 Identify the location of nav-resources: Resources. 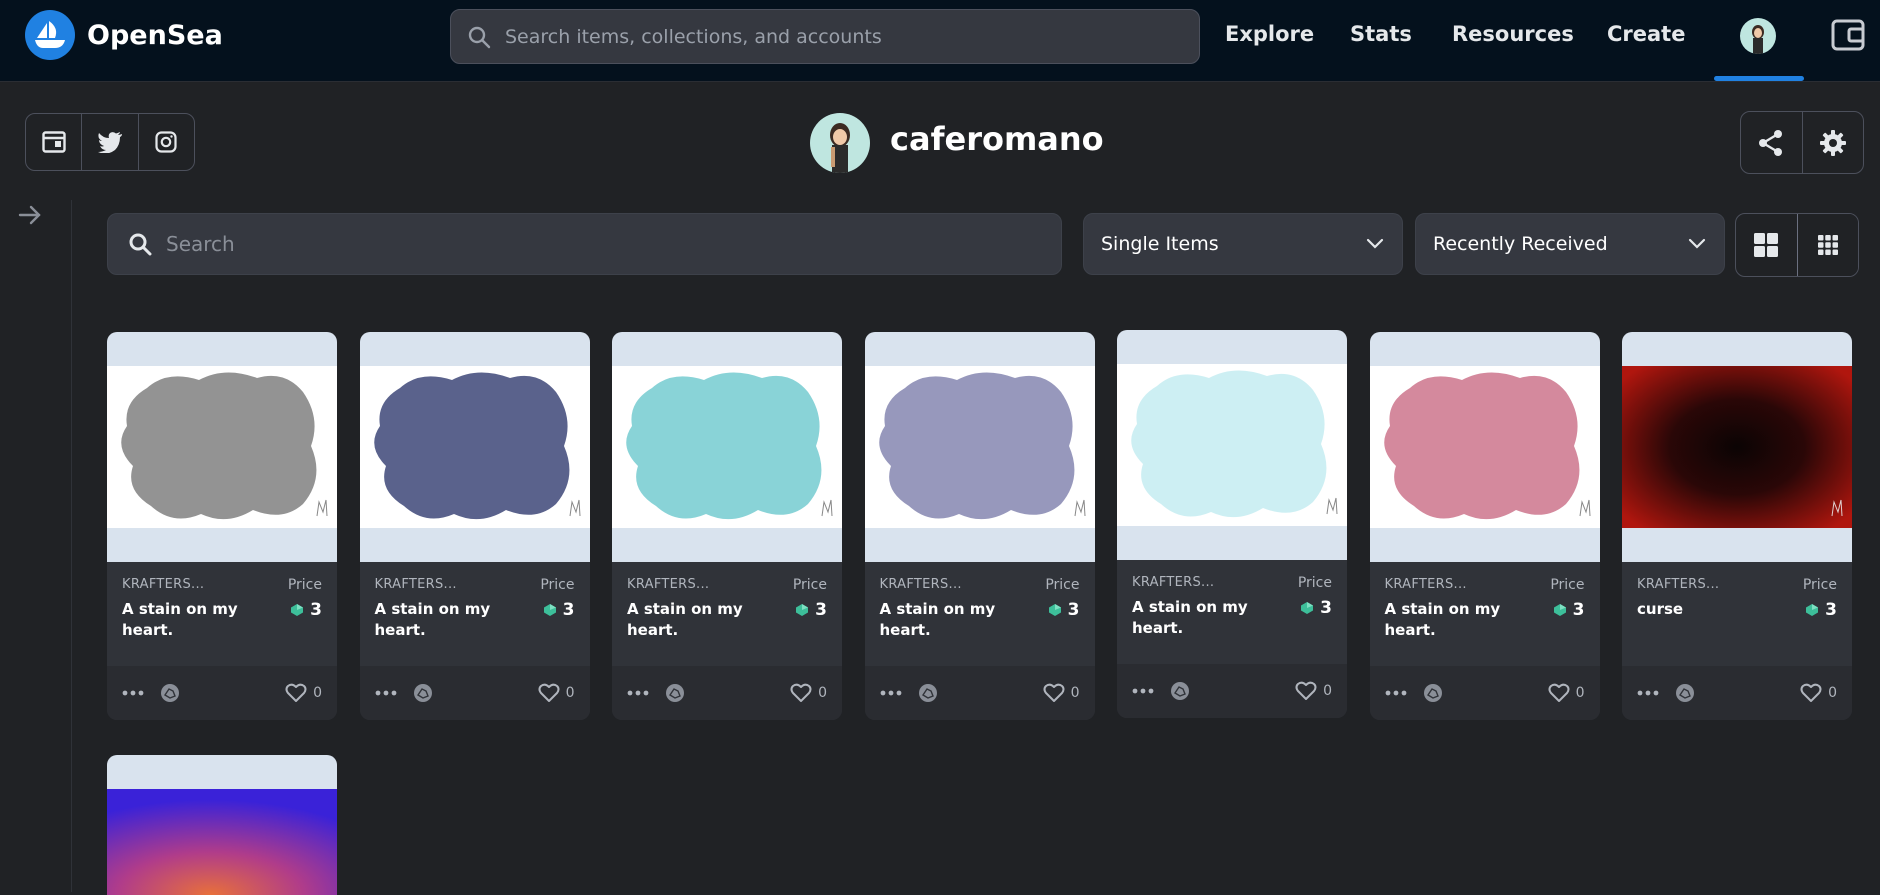
(1513, 34).